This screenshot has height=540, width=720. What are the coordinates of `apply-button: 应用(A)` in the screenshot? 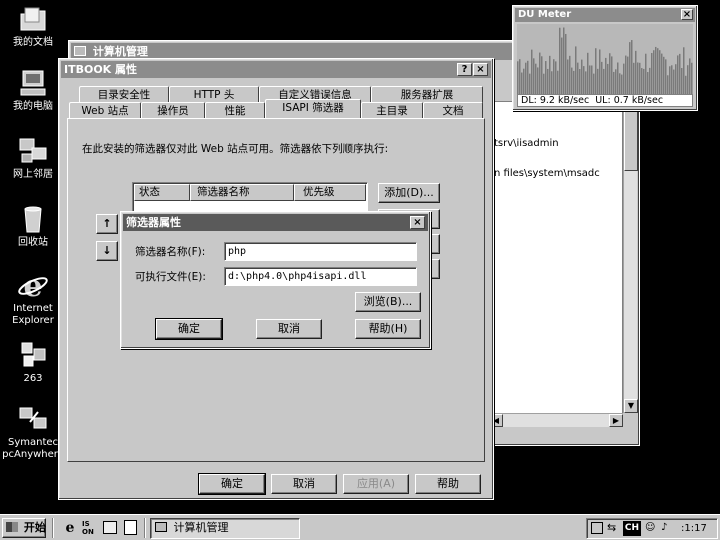 It's located at (376, 484).